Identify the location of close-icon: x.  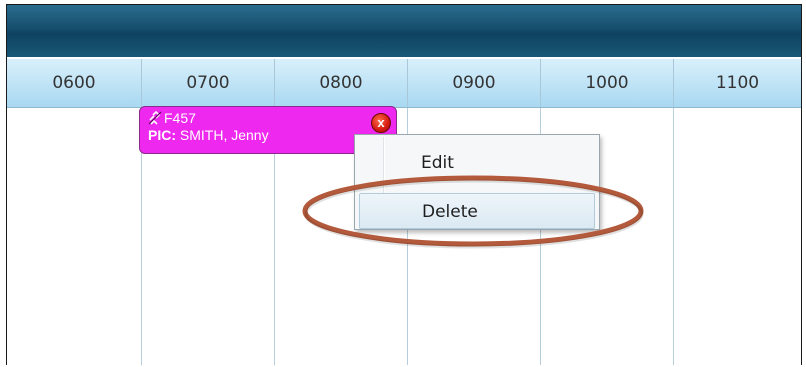
(381, 123).